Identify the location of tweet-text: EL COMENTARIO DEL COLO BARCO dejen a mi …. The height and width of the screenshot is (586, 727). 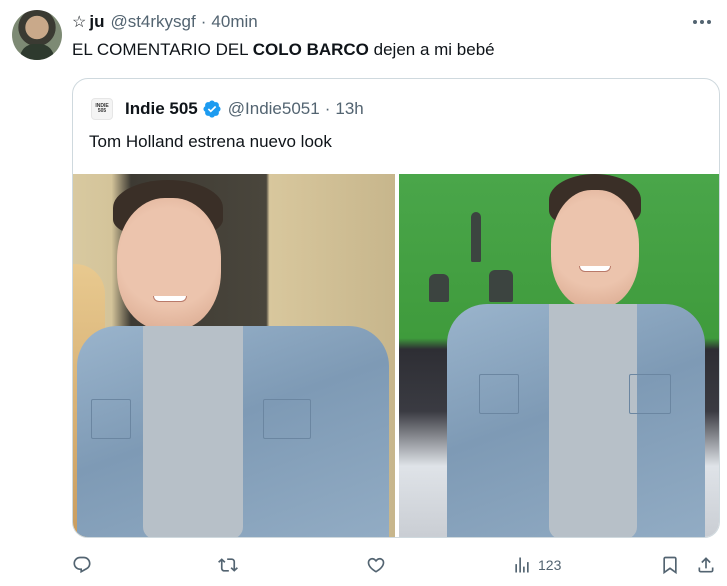
(283, 49).